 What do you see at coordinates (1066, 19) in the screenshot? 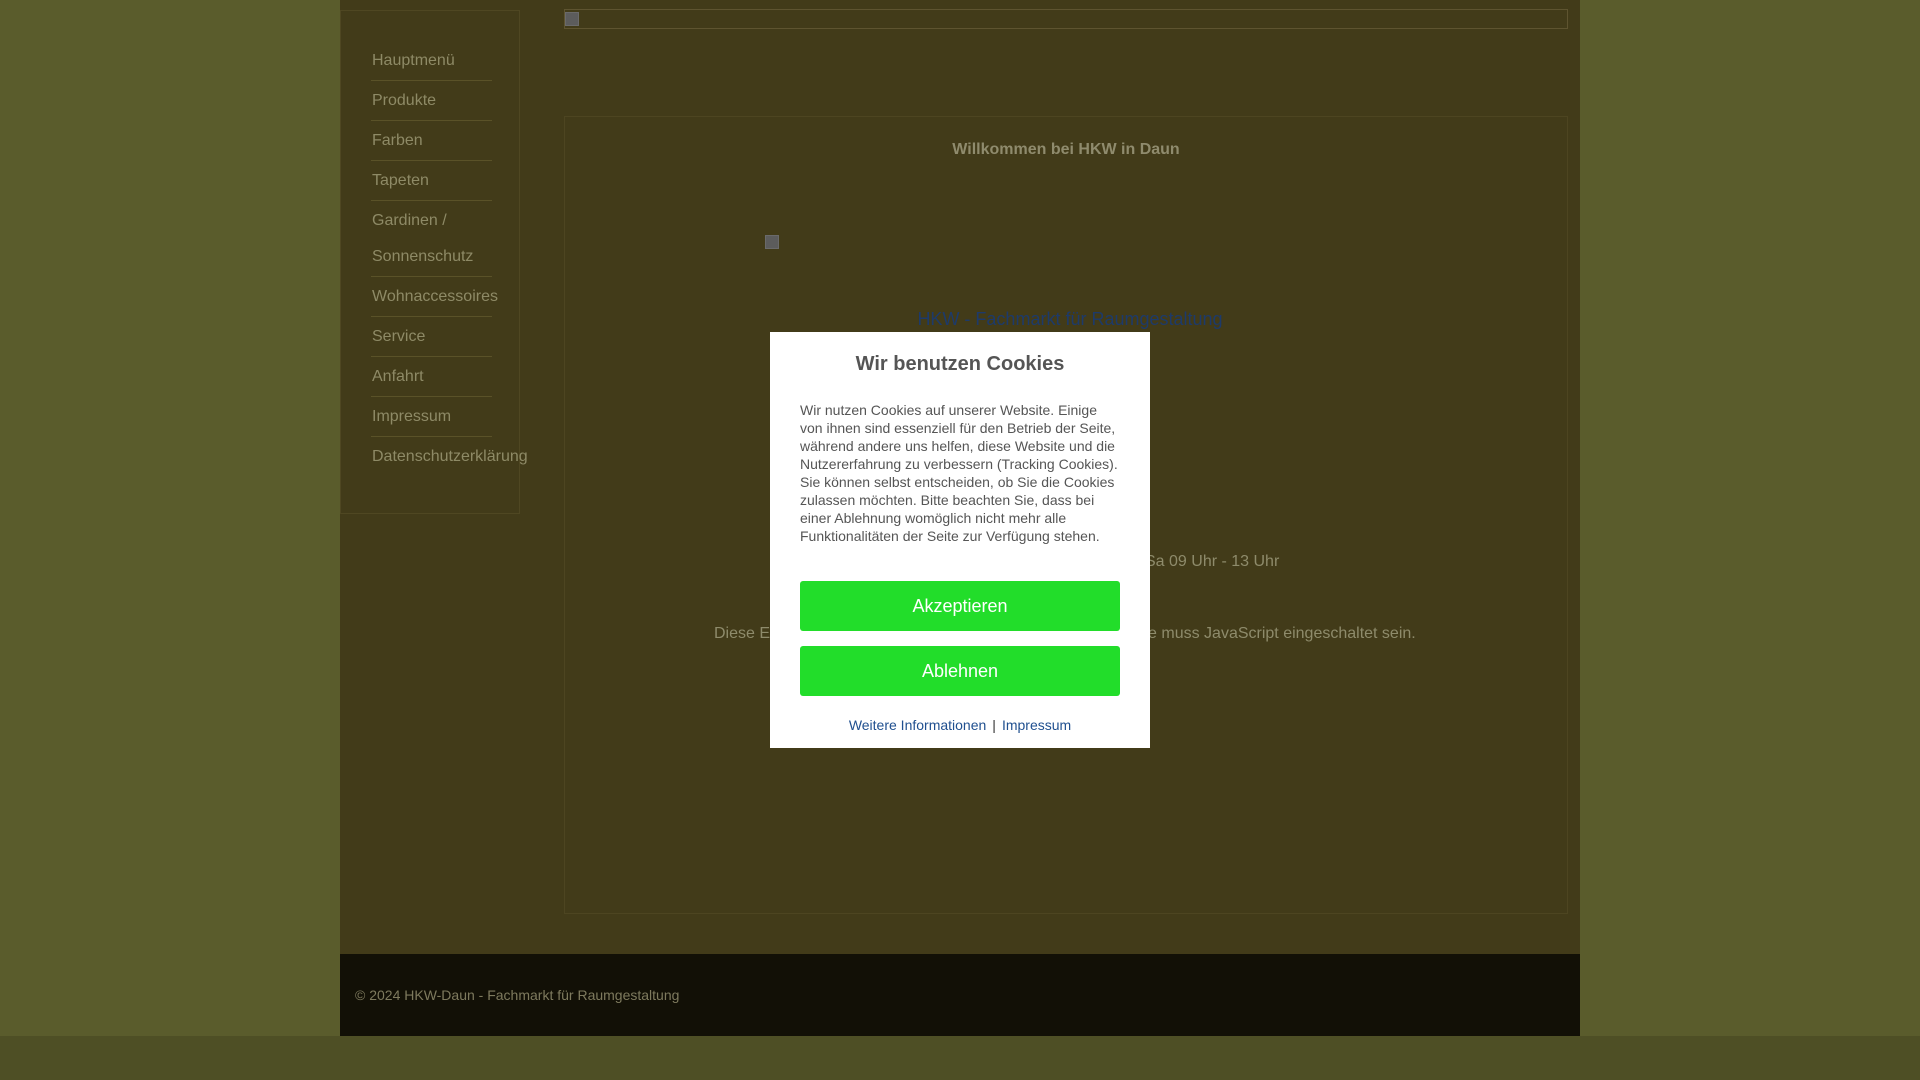
I see `header-banner` at bounding box center [1066, 19].